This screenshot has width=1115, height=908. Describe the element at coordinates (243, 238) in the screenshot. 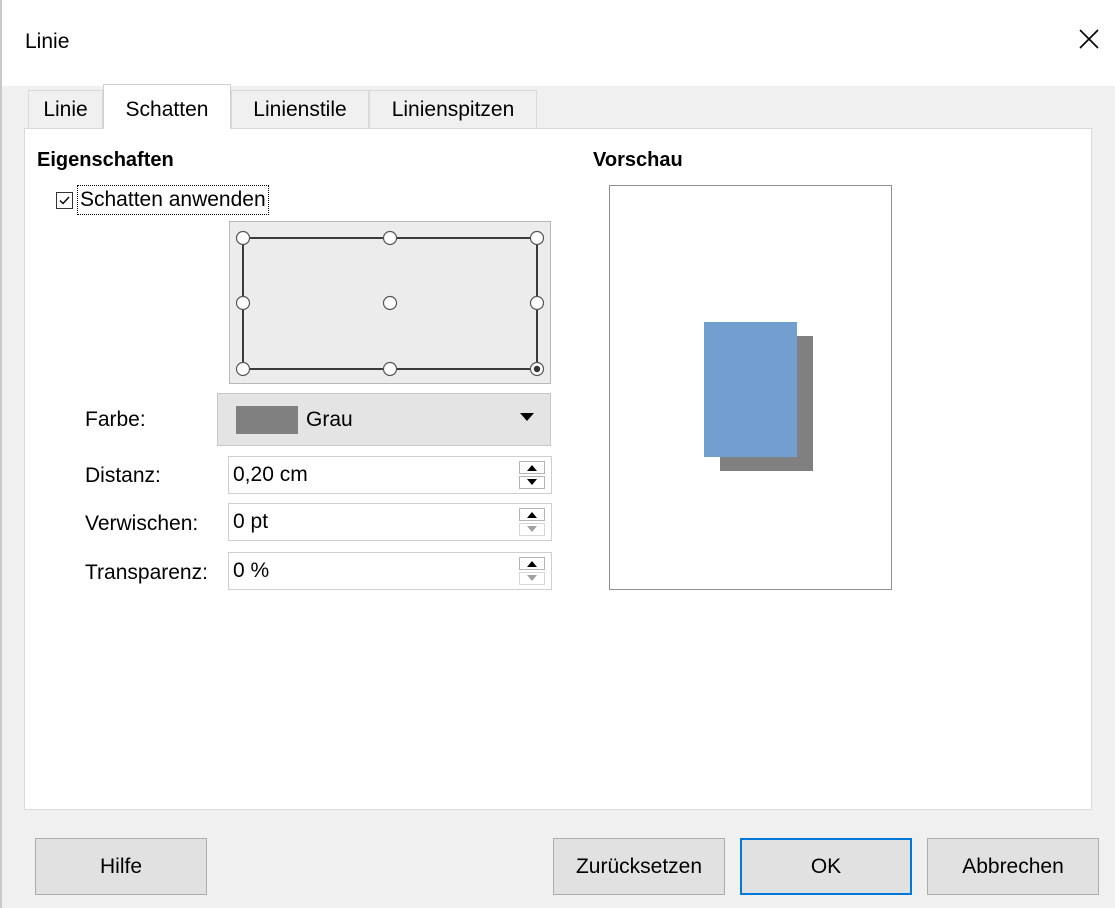

I see `position-top-left` at that location.